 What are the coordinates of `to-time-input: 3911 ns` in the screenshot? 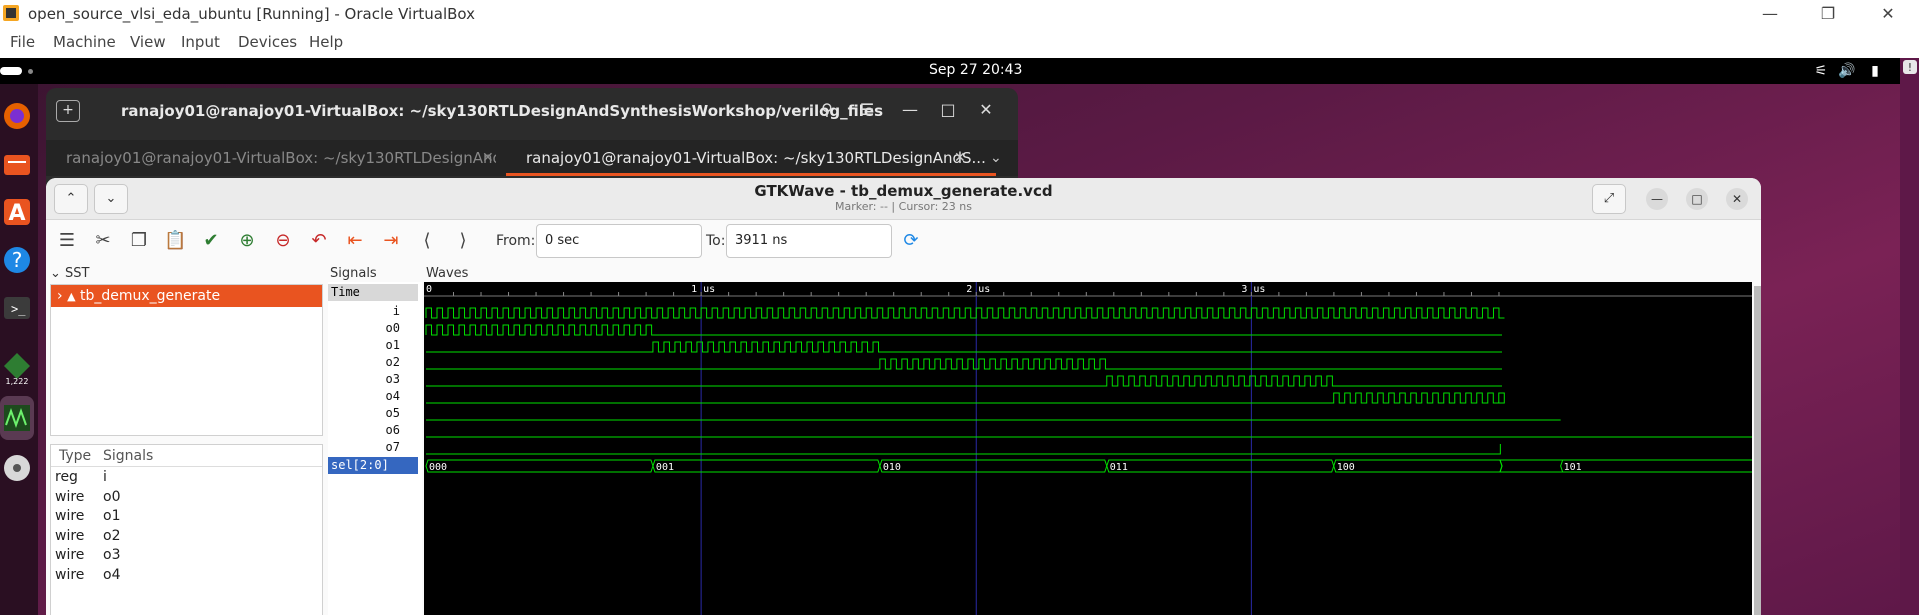 It's located at (809, 241).